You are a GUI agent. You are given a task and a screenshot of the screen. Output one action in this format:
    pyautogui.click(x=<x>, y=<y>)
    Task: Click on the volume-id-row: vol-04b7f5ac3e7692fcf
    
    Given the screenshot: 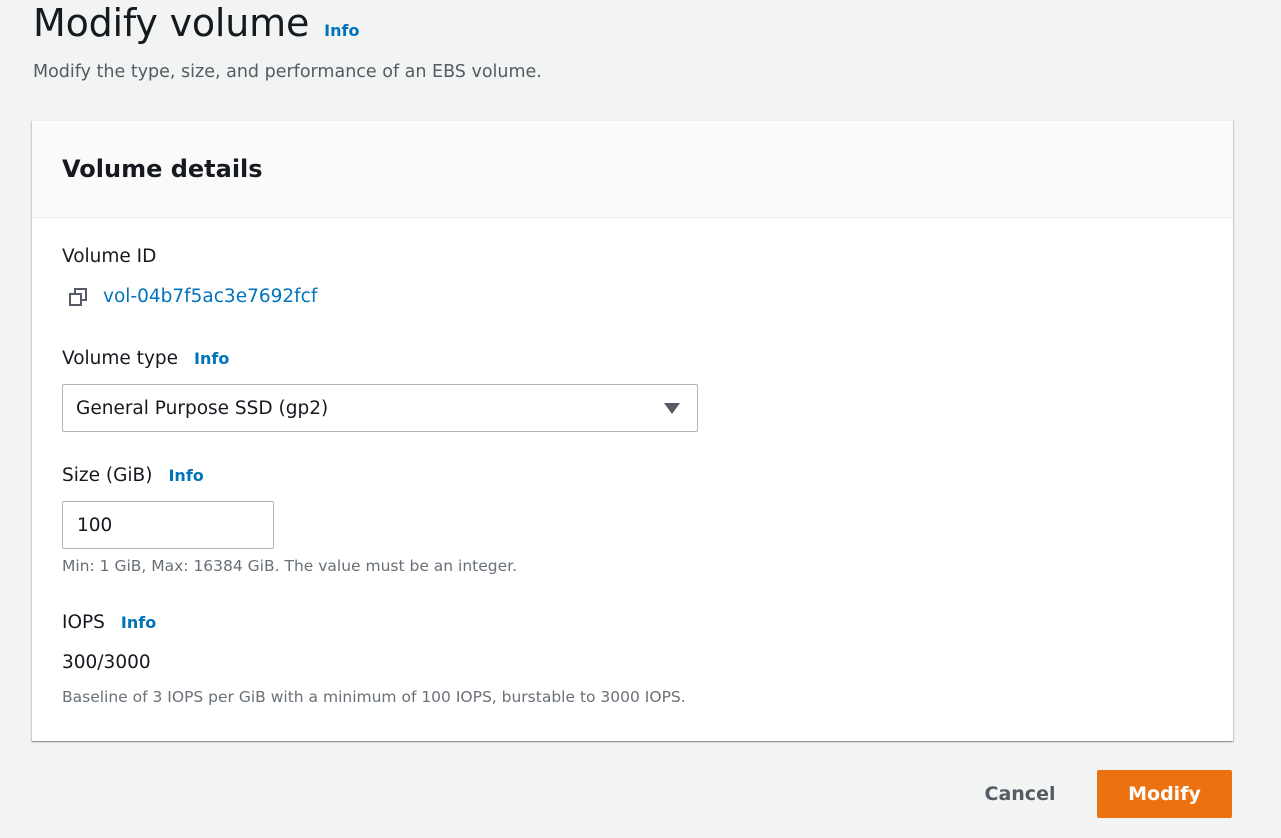 What is the action you would take?
    pyautogui.click(x=192, y=296)
    